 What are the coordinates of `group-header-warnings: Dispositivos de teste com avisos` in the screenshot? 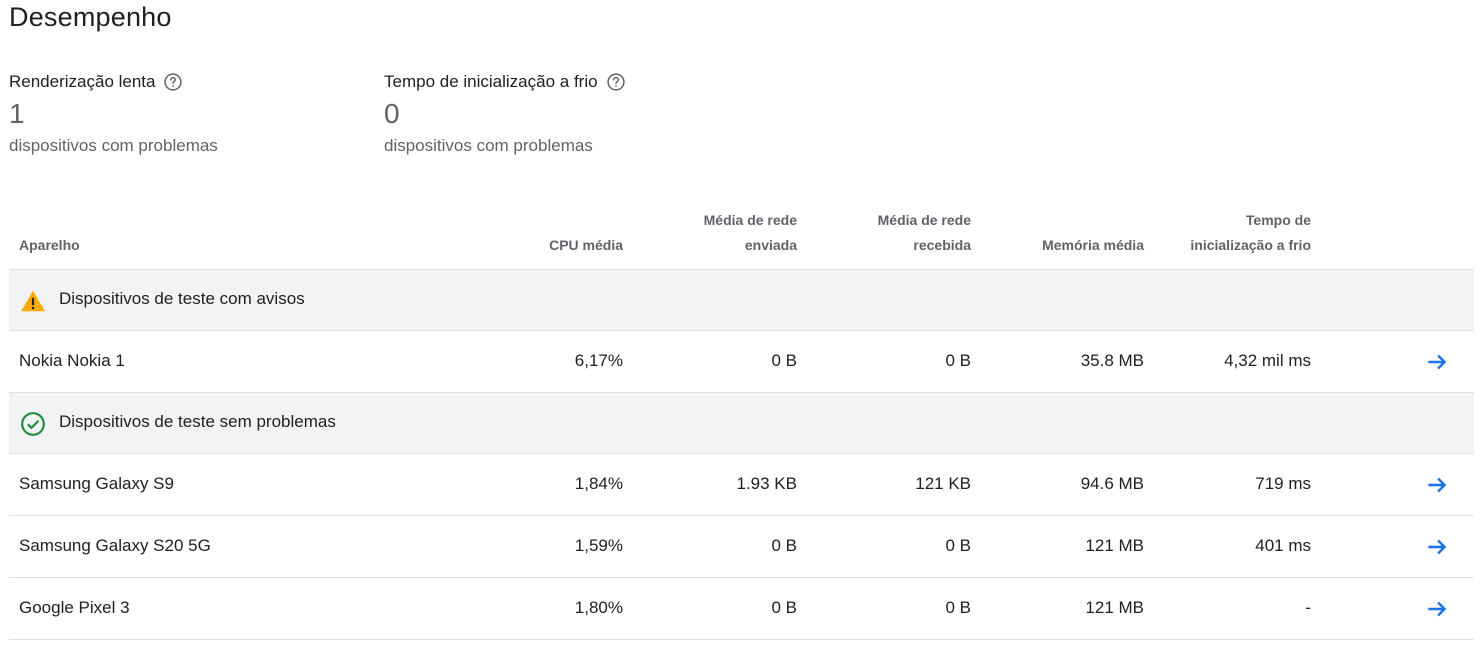 It's located at (741, 300).